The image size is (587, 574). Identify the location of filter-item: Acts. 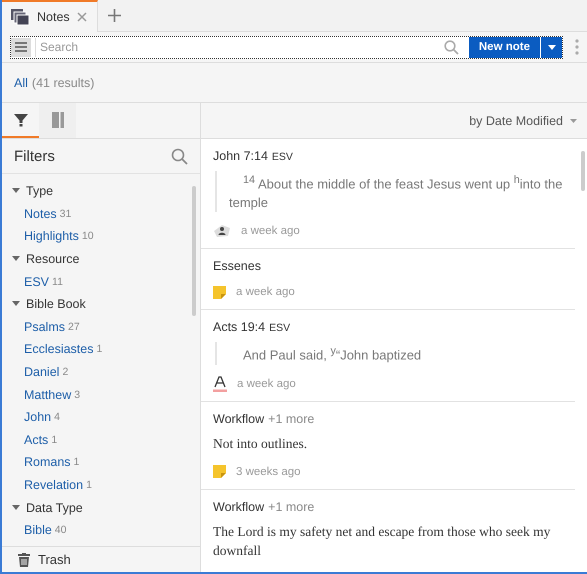
(36, 439).